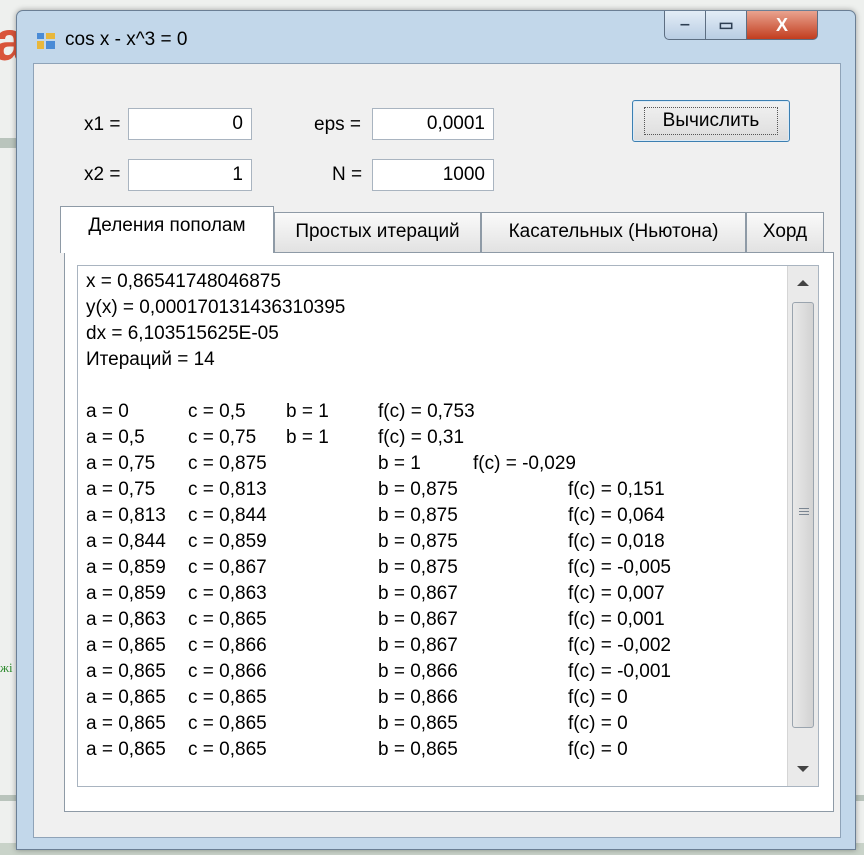  What do you see at coordinates (803, 769) in the screenshot?
I see `scroll-down-arrow-icon` at bounding box center [803, 769].